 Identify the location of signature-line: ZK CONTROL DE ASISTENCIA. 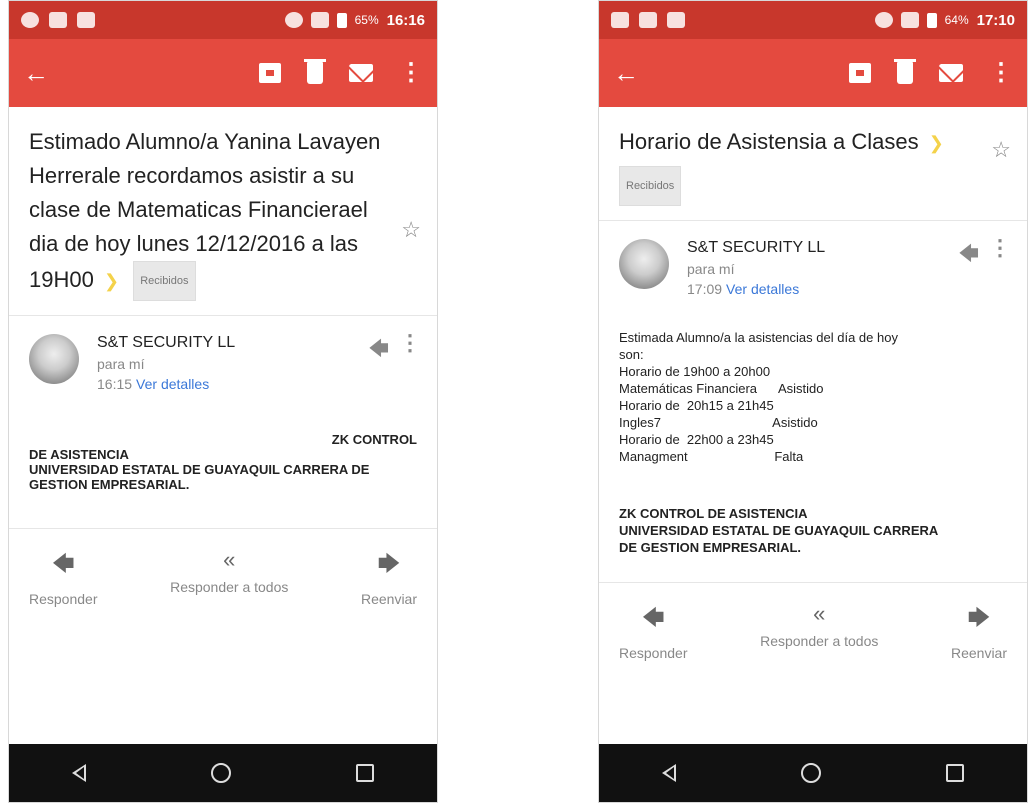
(713, 514).